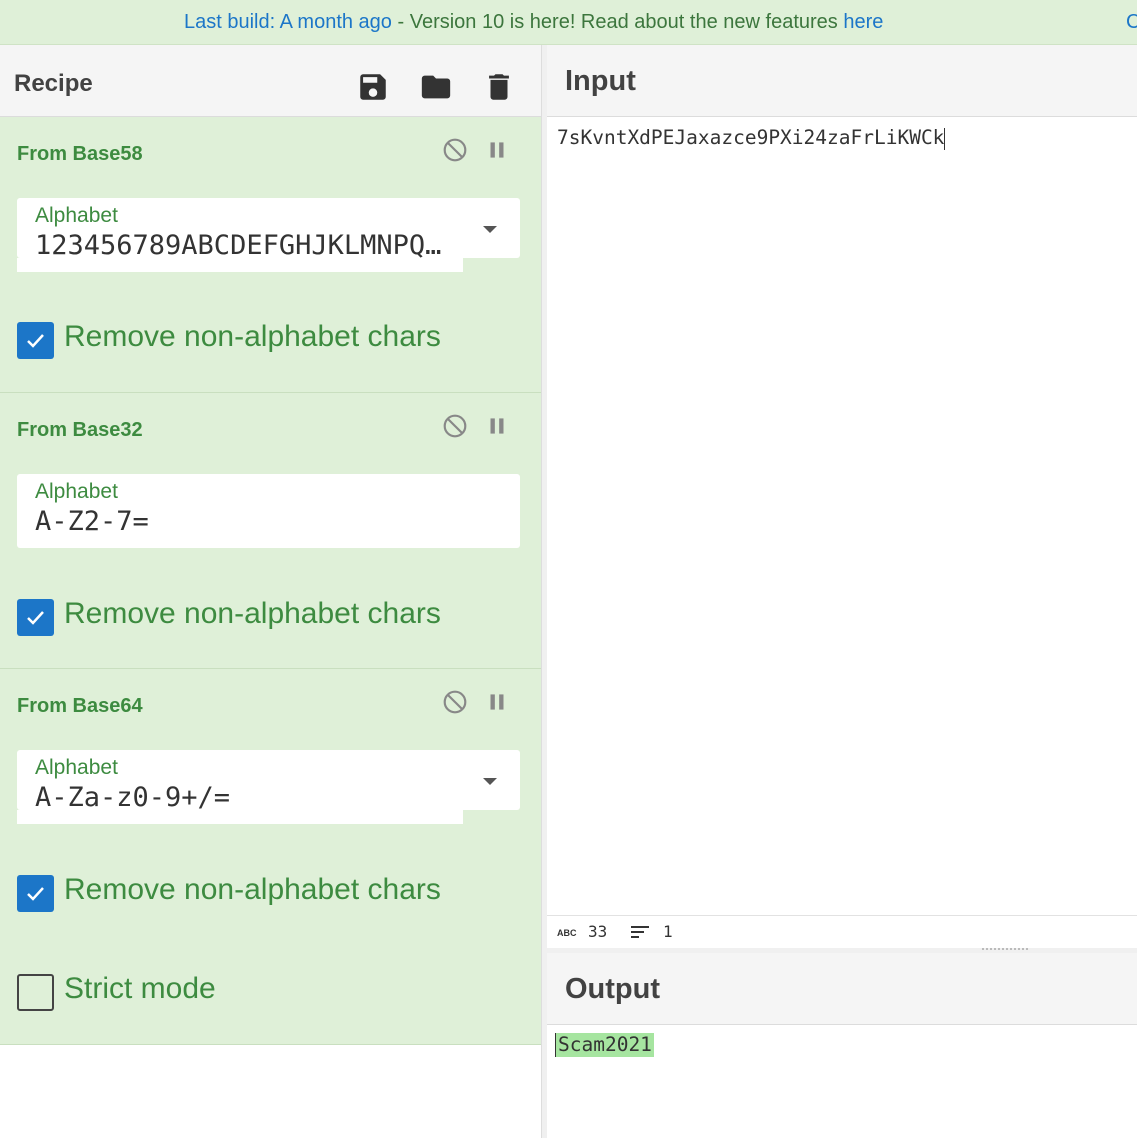 Image resolution: width=1137 pixels, height=1138 pixels. What do you see at coordinates (945, 138) in the screenshot?
I see `text-cursor` at bounding box center [945, 138].